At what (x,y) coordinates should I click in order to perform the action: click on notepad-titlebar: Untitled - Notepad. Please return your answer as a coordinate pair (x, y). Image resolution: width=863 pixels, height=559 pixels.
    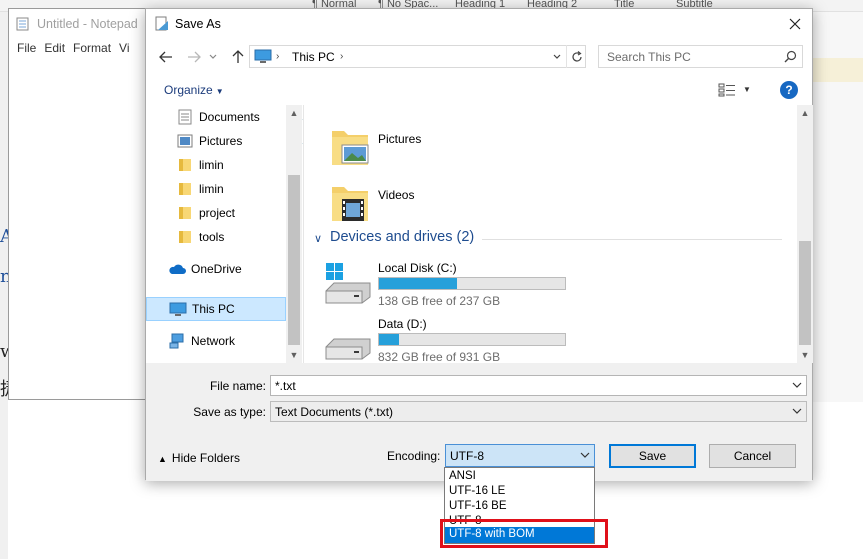
    Looking at the image, I should click on (85, 24).